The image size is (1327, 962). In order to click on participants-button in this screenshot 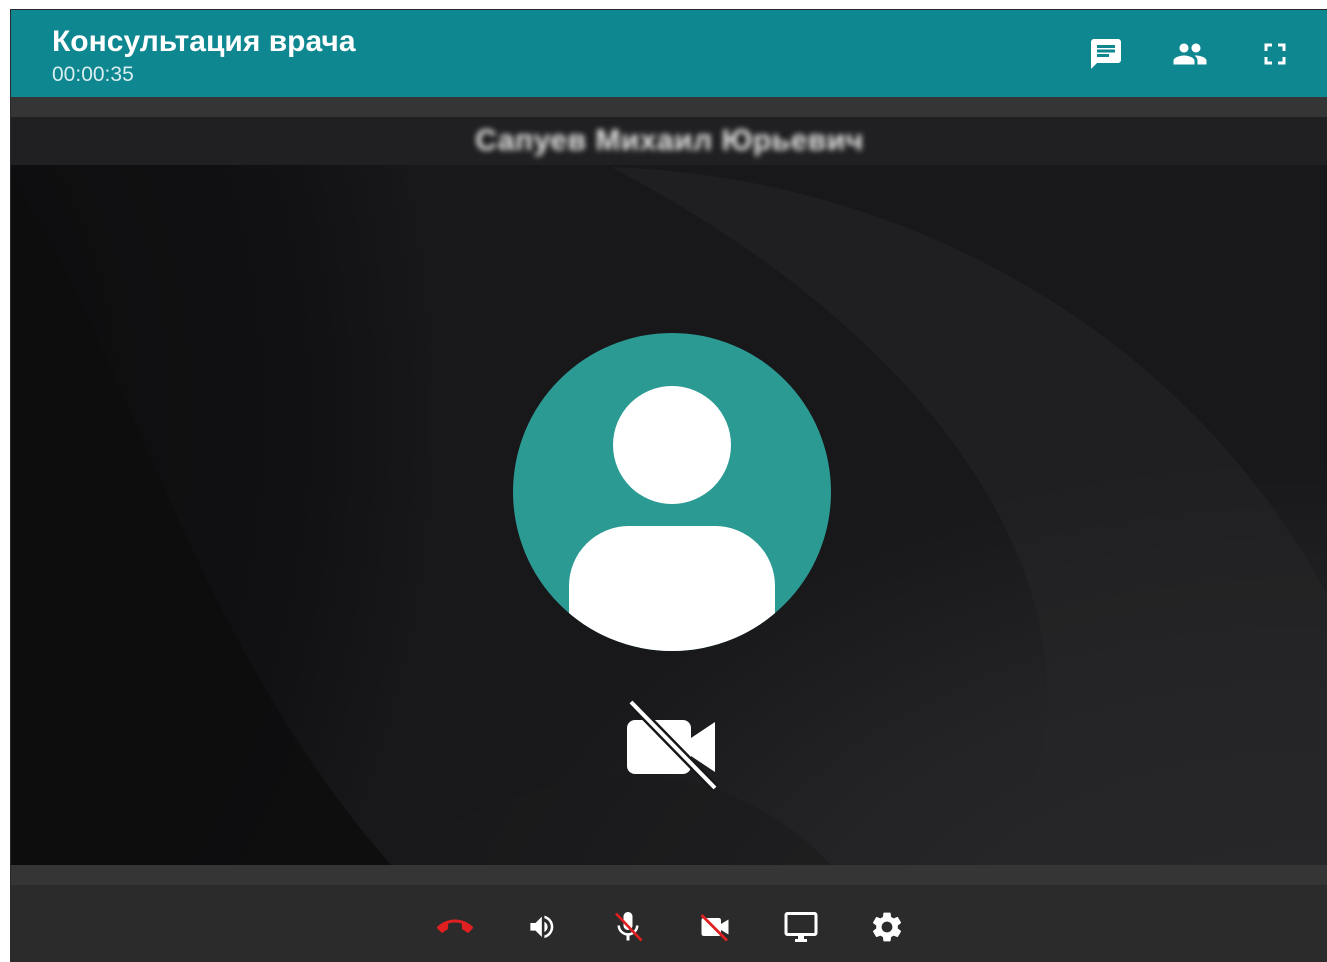, I will do `click(1190, 54)`.